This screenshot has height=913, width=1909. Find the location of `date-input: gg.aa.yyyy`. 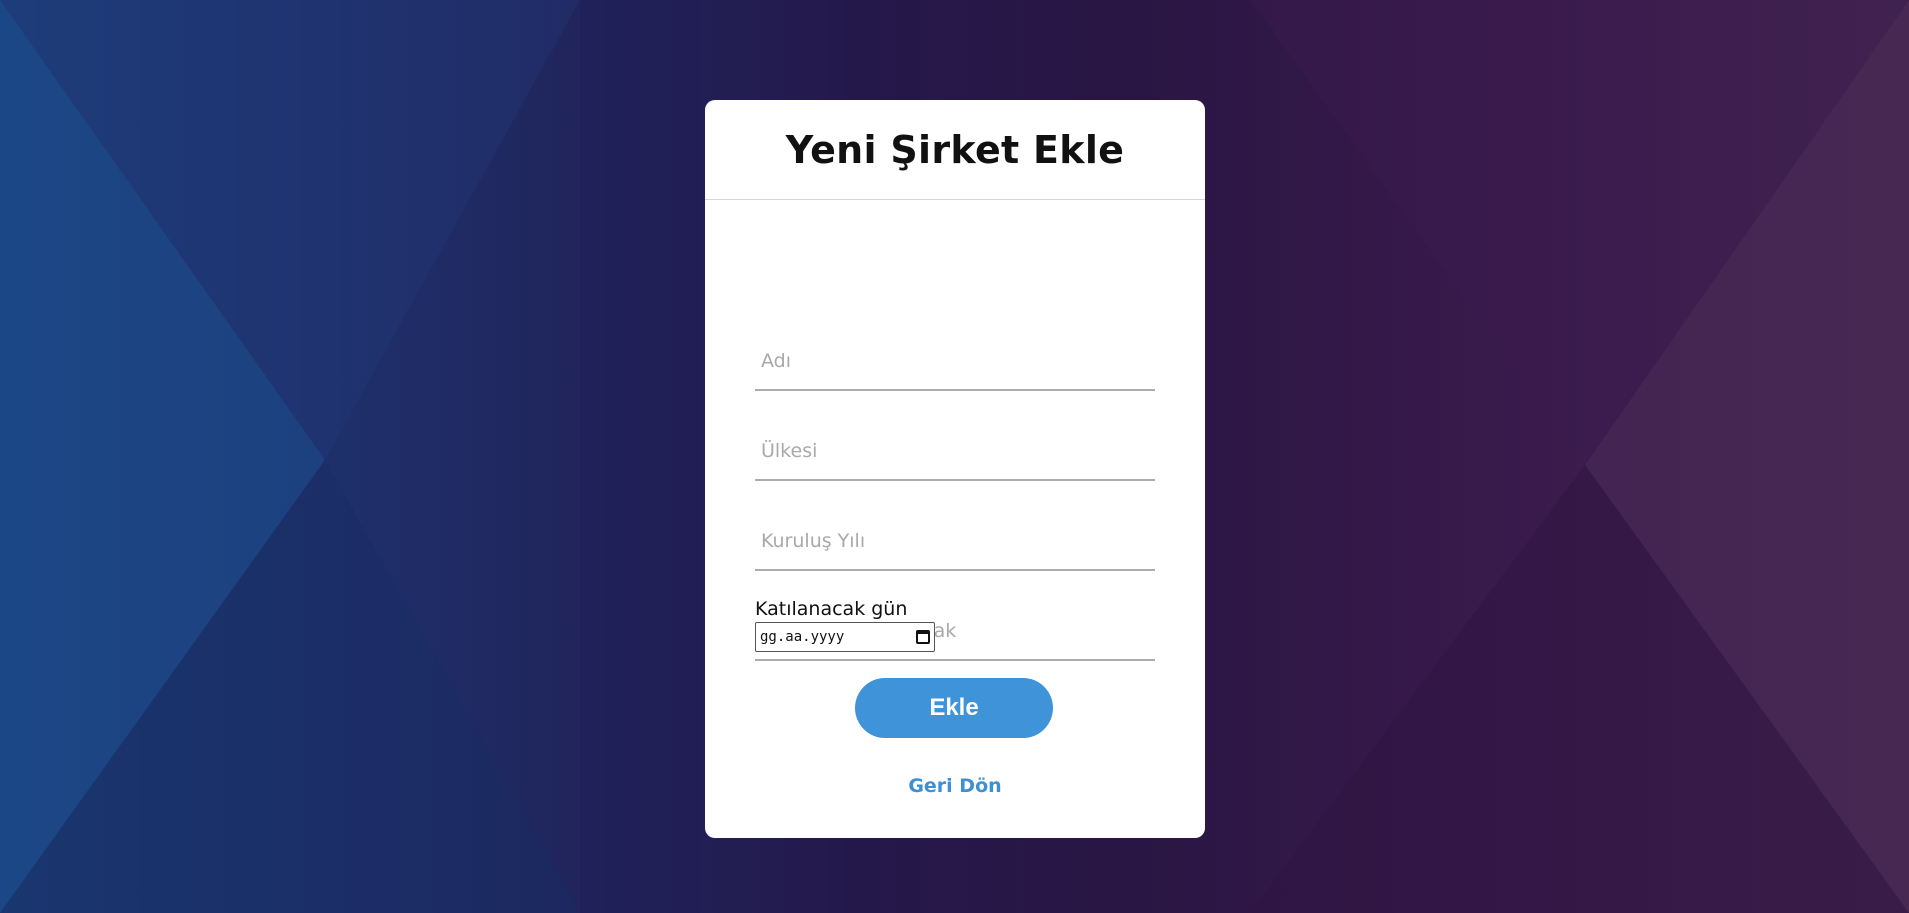

date-input: gg.aa.yyyy is located at coordinates (845, 637).